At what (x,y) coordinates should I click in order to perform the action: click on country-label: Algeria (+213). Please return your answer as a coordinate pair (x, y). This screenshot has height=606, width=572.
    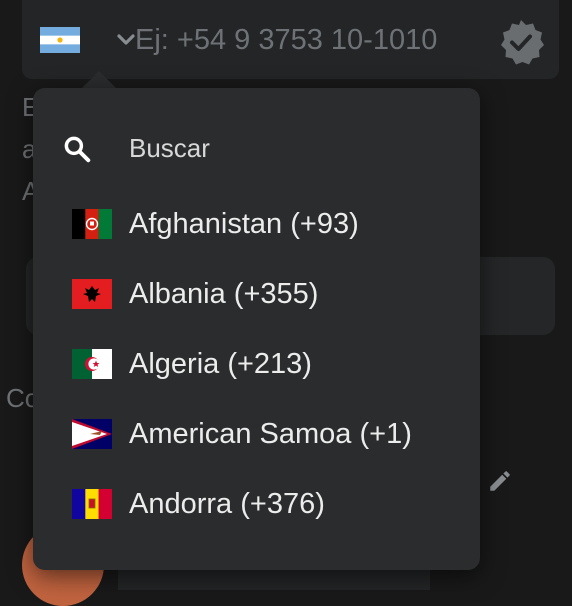
    Looking at the image, I should click on (220, 364).